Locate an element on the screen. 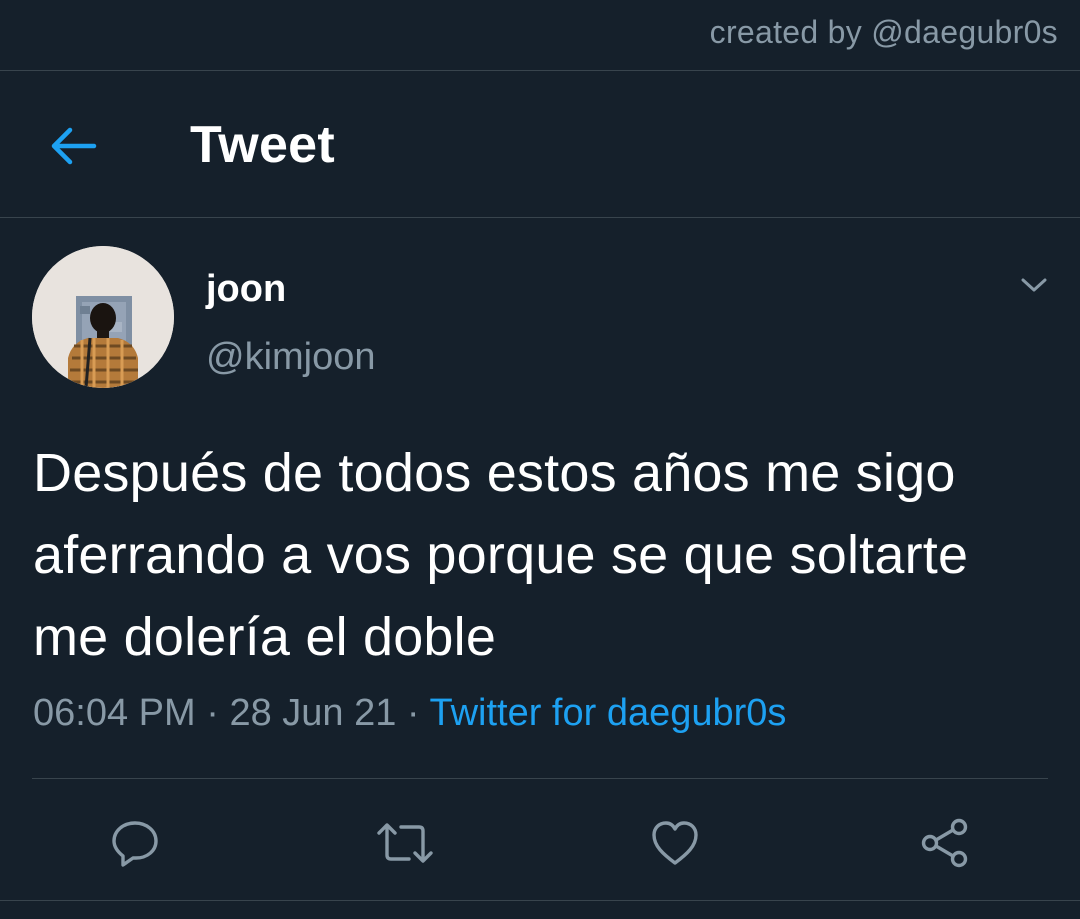  tweet-source-link: Twitter for daegubr0s is located at coordinates (607, 713).